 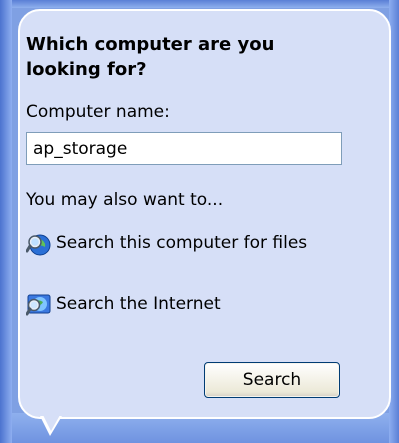 What do you see at coordinates (38, 245) in the screenshot?
I see `search-computer-icon` at bounding box center [38, 245].